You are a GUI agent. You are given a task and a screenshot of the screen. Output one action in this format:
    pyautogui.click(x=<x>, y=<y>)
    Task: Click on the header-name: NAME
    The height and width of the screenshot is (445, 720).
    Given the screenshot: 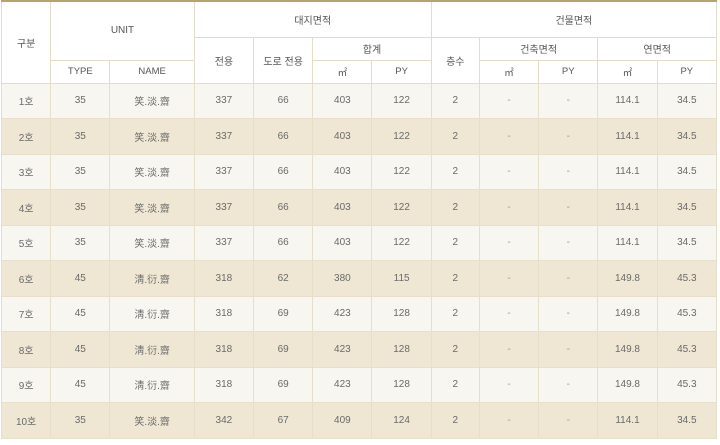 What is the action you would take?
    pyautogui.click(x=152, y=71)
    